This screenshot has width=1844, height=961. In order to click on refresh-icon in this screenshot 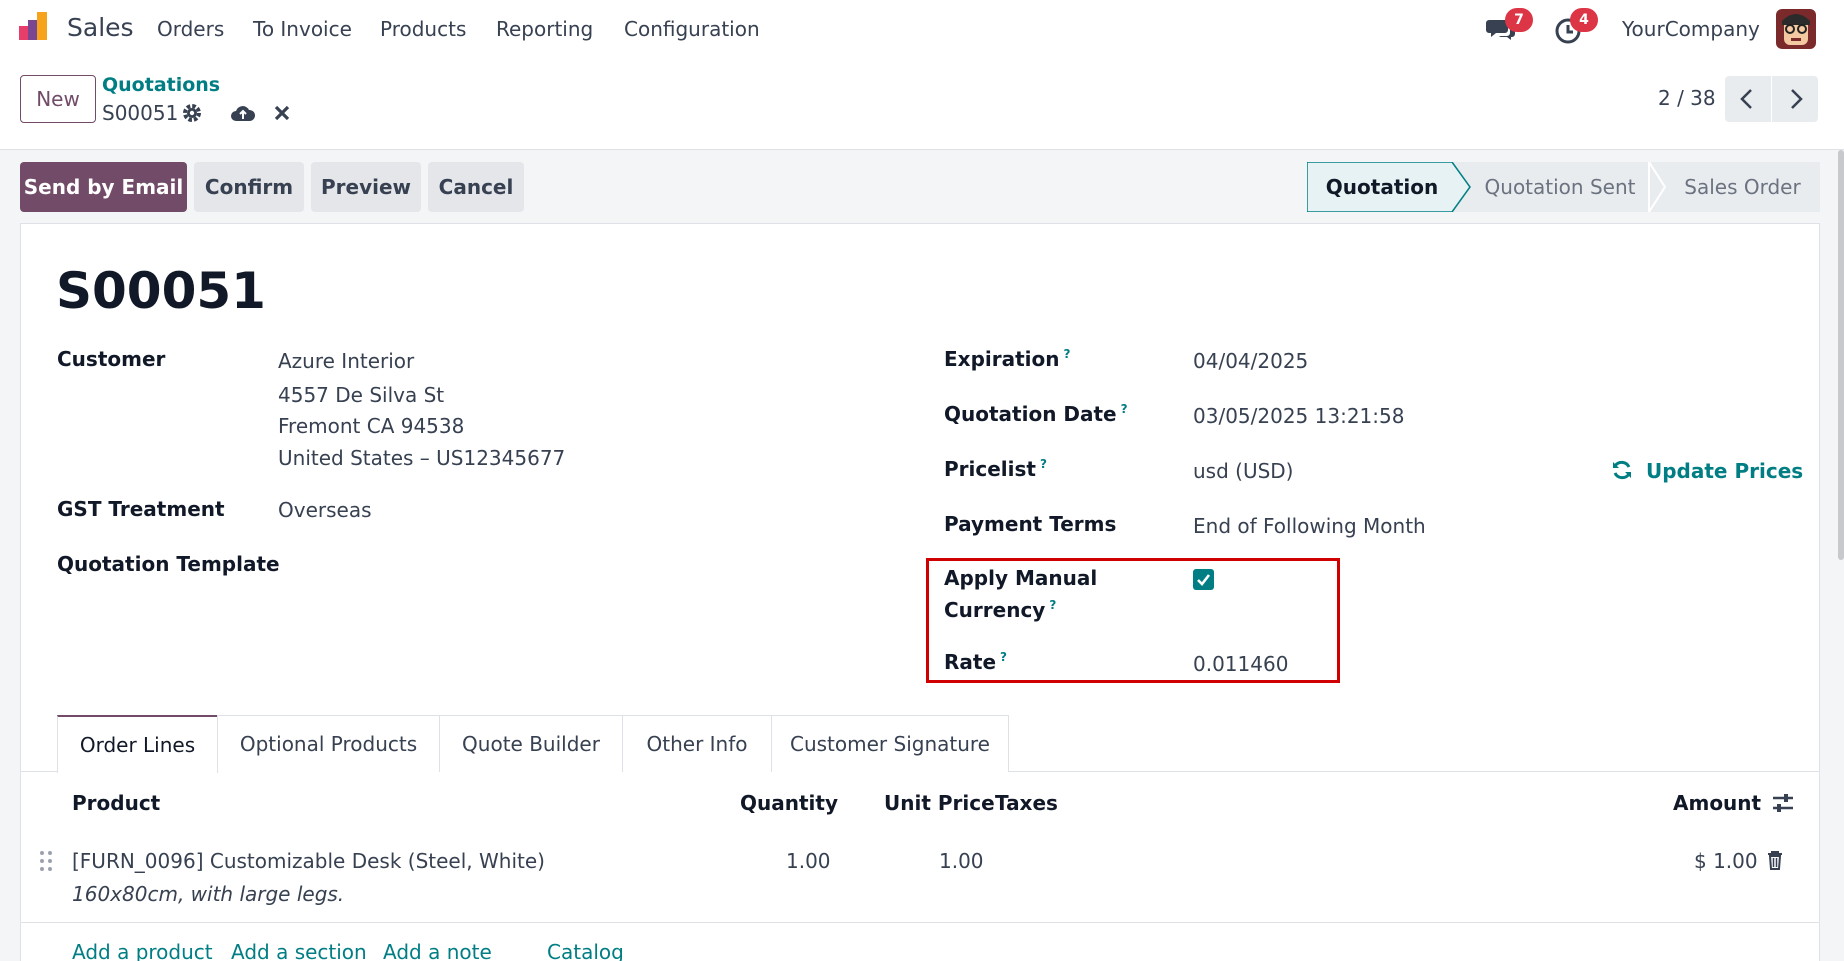, I will do `click(1622, 470)`.